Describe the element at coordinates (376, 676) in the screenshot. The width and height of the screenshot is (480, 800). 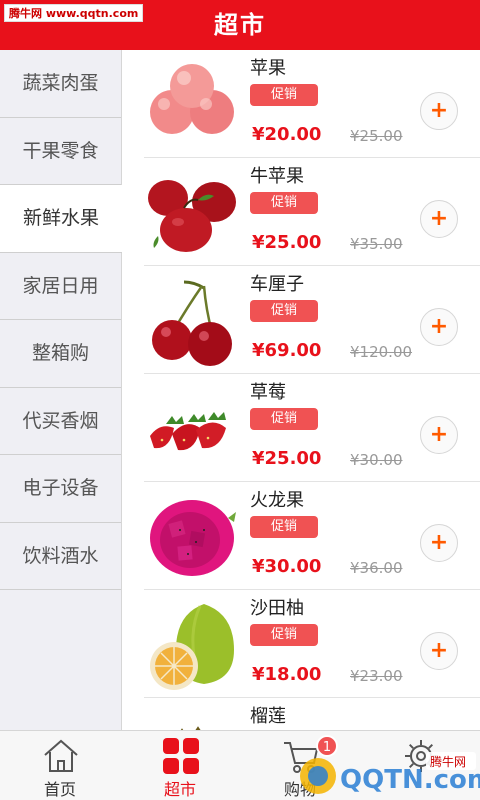
I see `original-price: ¥23.00` at that location.